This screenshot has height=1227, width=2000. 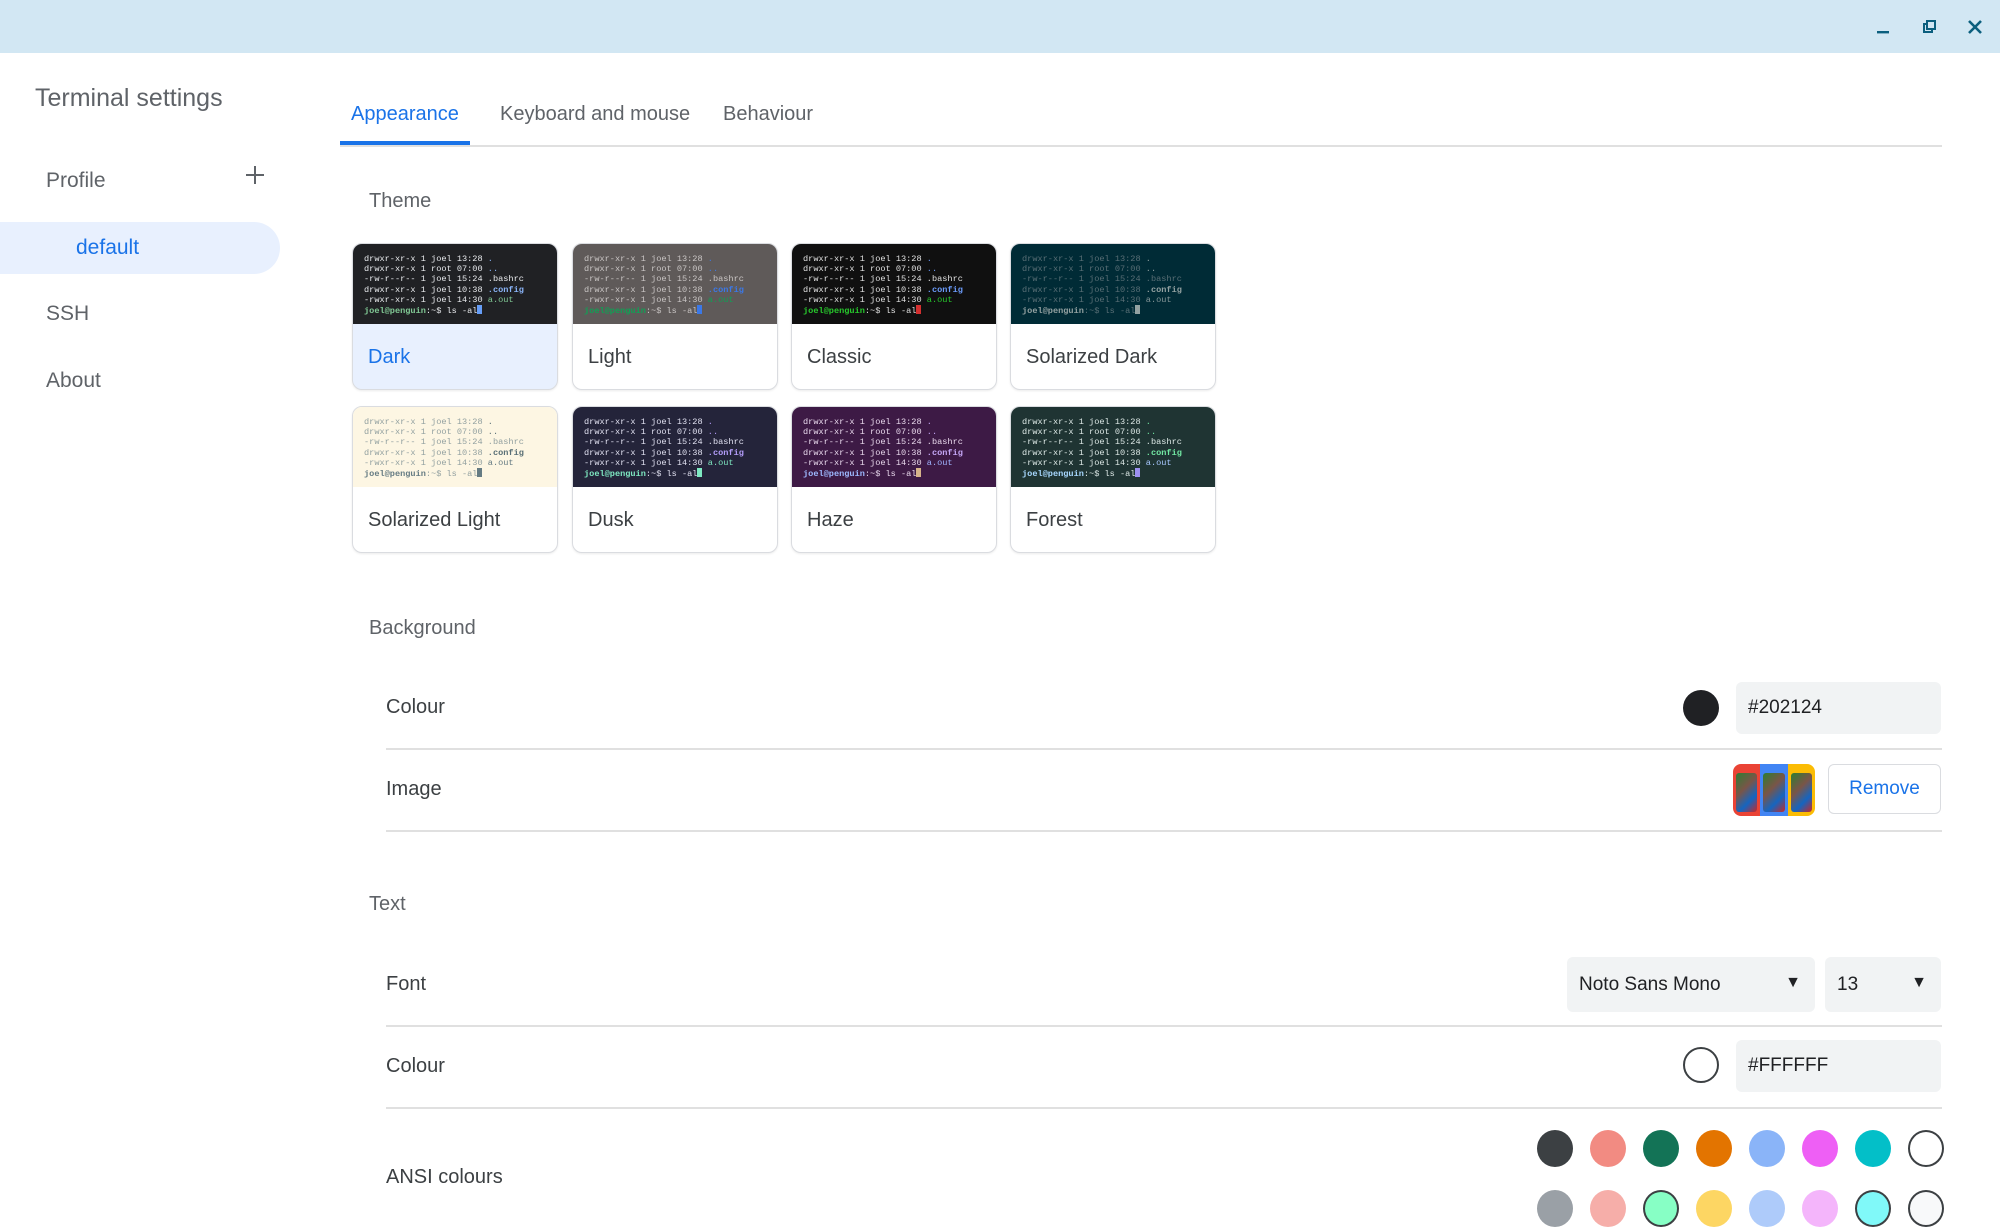 What do you see at coordinates (1838, 1066) in the screenshot?
I see `text-colour-input: #FFFFFF` at bounding box center [1838, 1066].